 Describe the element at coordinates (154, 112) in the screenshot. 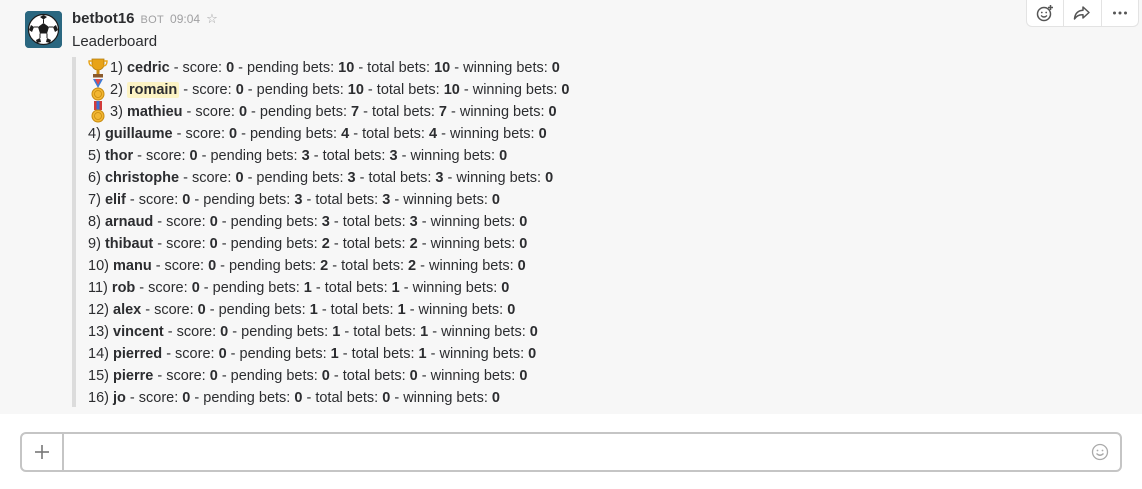

I see `player-name: mathieu` at that location.